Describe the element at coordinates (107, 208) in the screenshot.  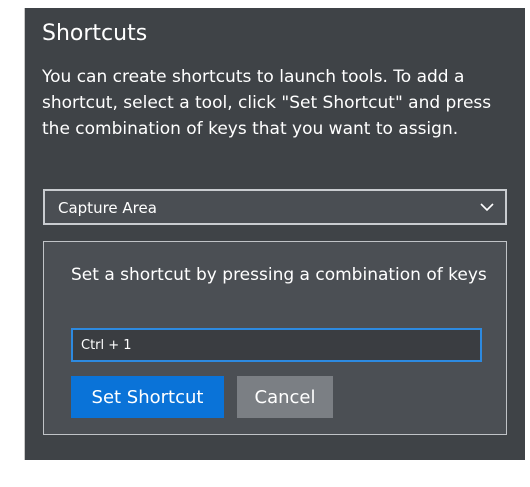
I see `tool-select-value: Capture Area` at that location.